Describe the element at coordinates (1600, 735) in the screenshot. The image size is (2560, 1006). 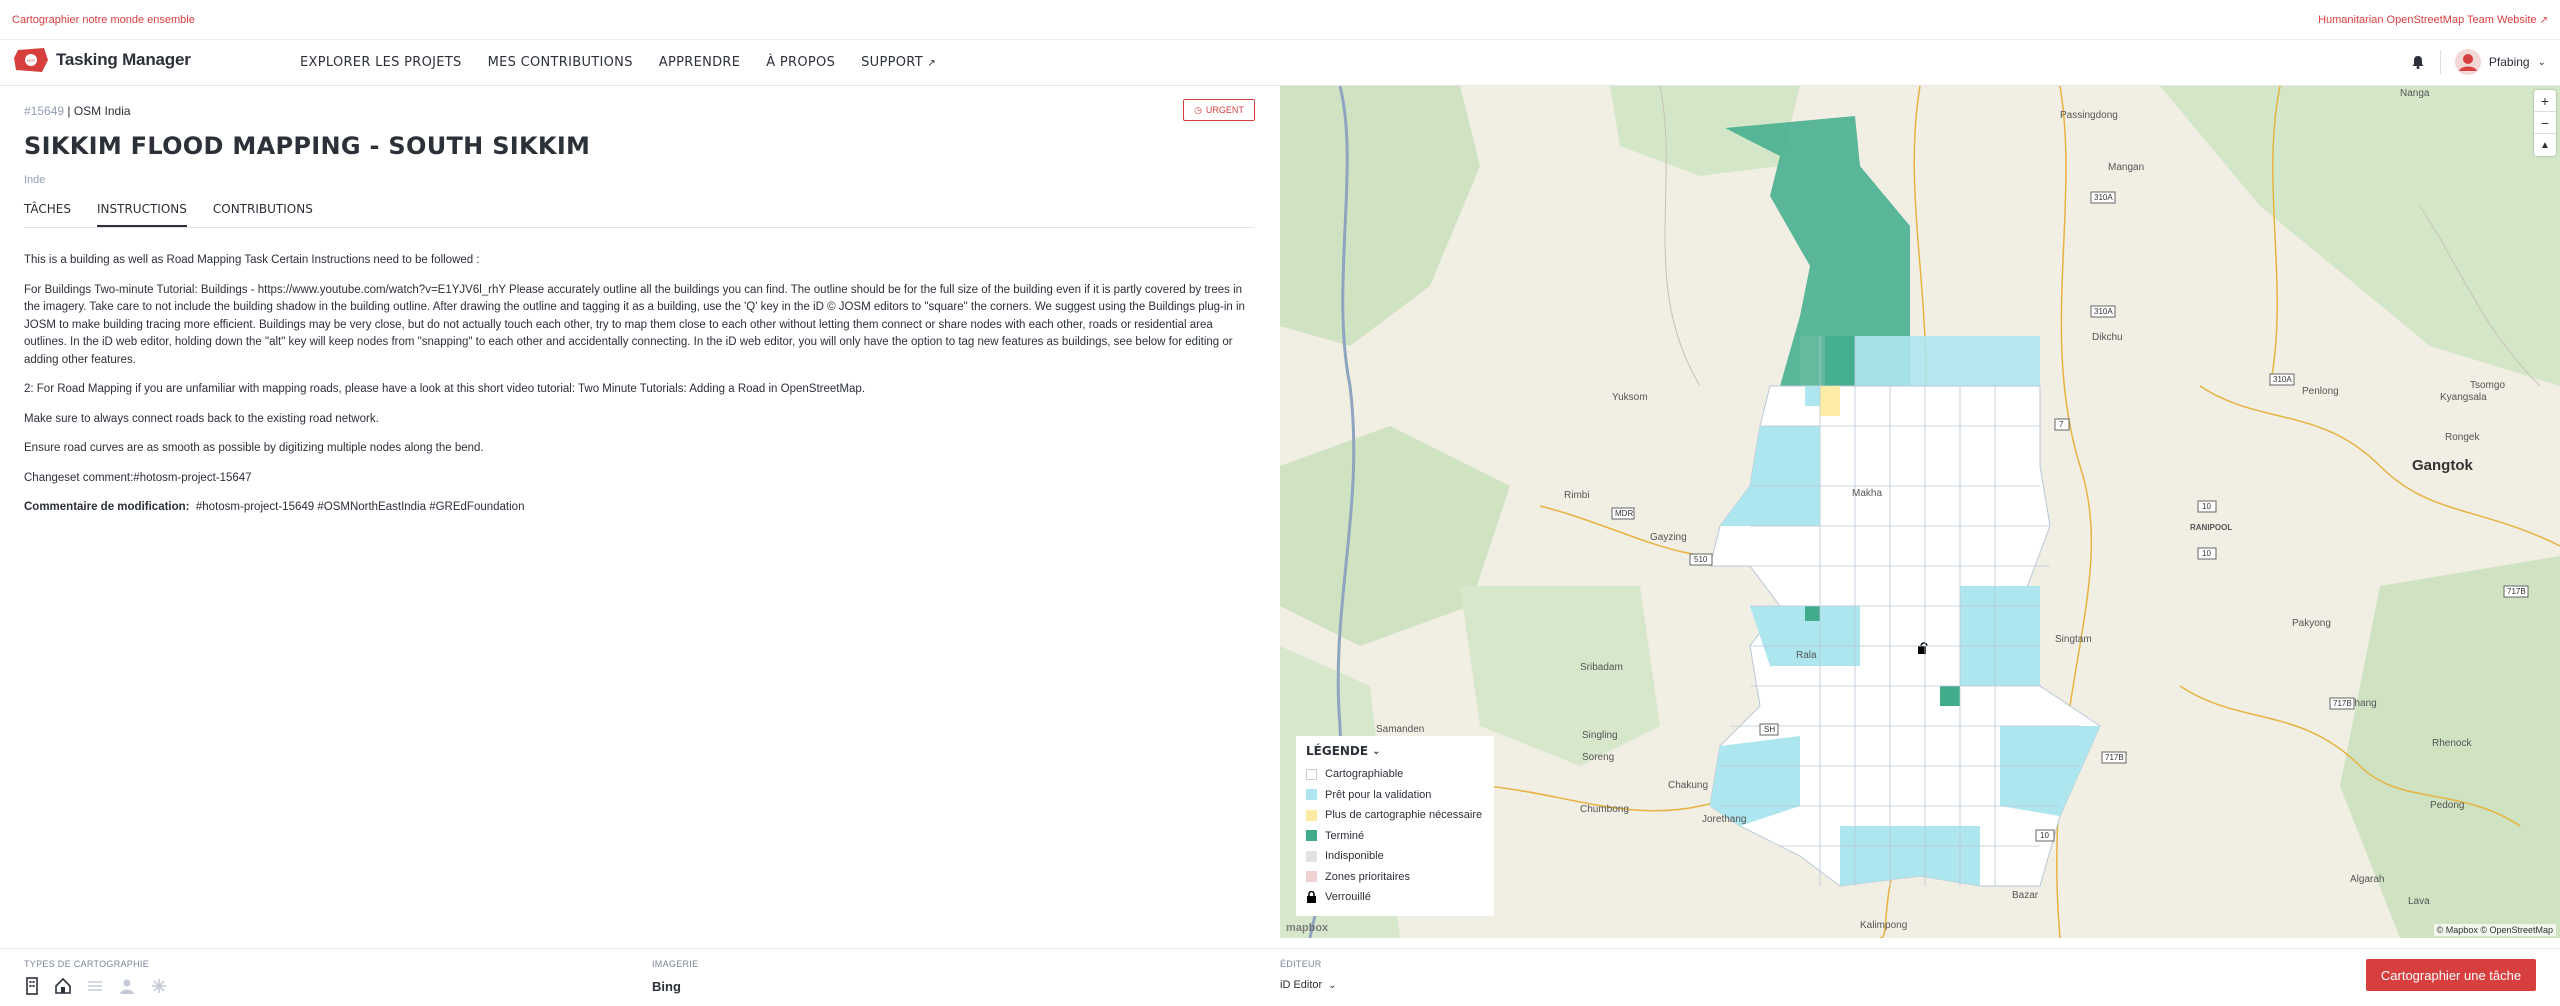
I see `svg-text: Singling` at that location.